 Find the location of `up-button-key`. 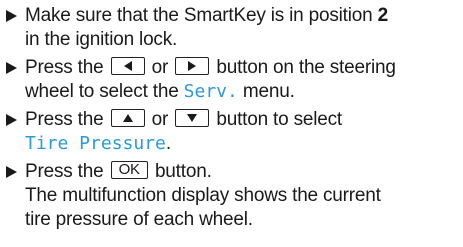

up-button-key is located at coordinates (127, 118).